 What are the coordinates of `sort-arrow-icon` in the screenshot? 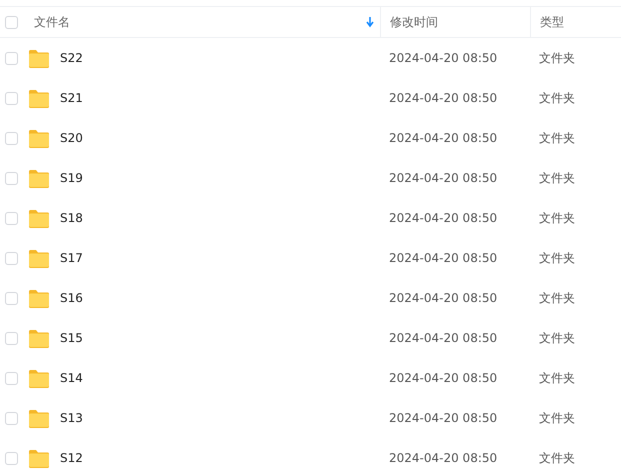 It's located at (370, 22).